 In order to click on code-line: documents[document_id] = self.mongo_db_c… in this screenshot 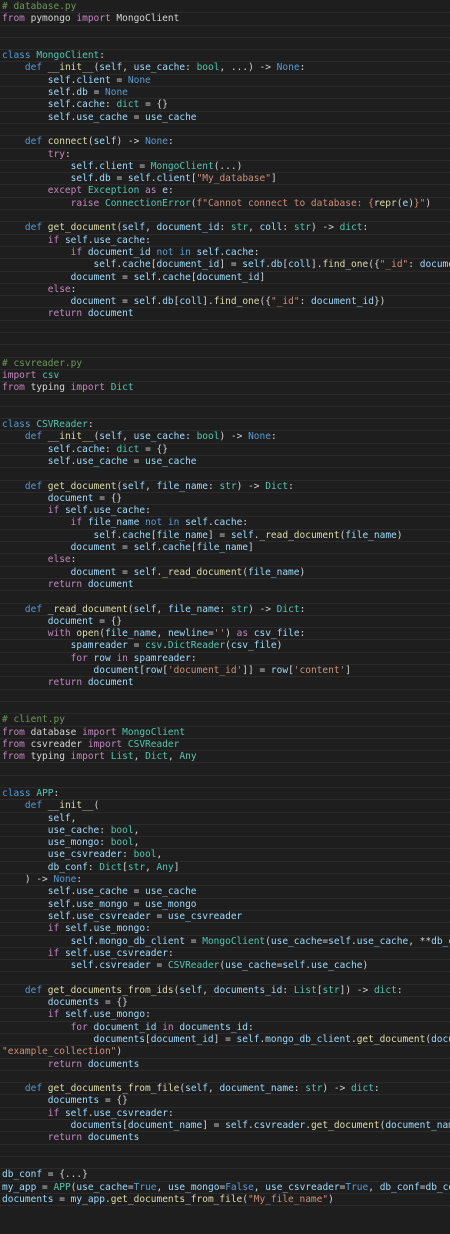, I will do `click(225, 1040)`.